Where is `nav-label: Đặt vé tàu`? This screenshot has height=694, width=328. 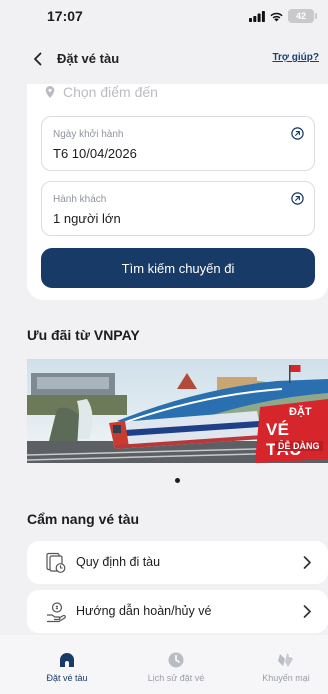 nav-label: Đặt vé tàu is located at coordinates (67, 678).